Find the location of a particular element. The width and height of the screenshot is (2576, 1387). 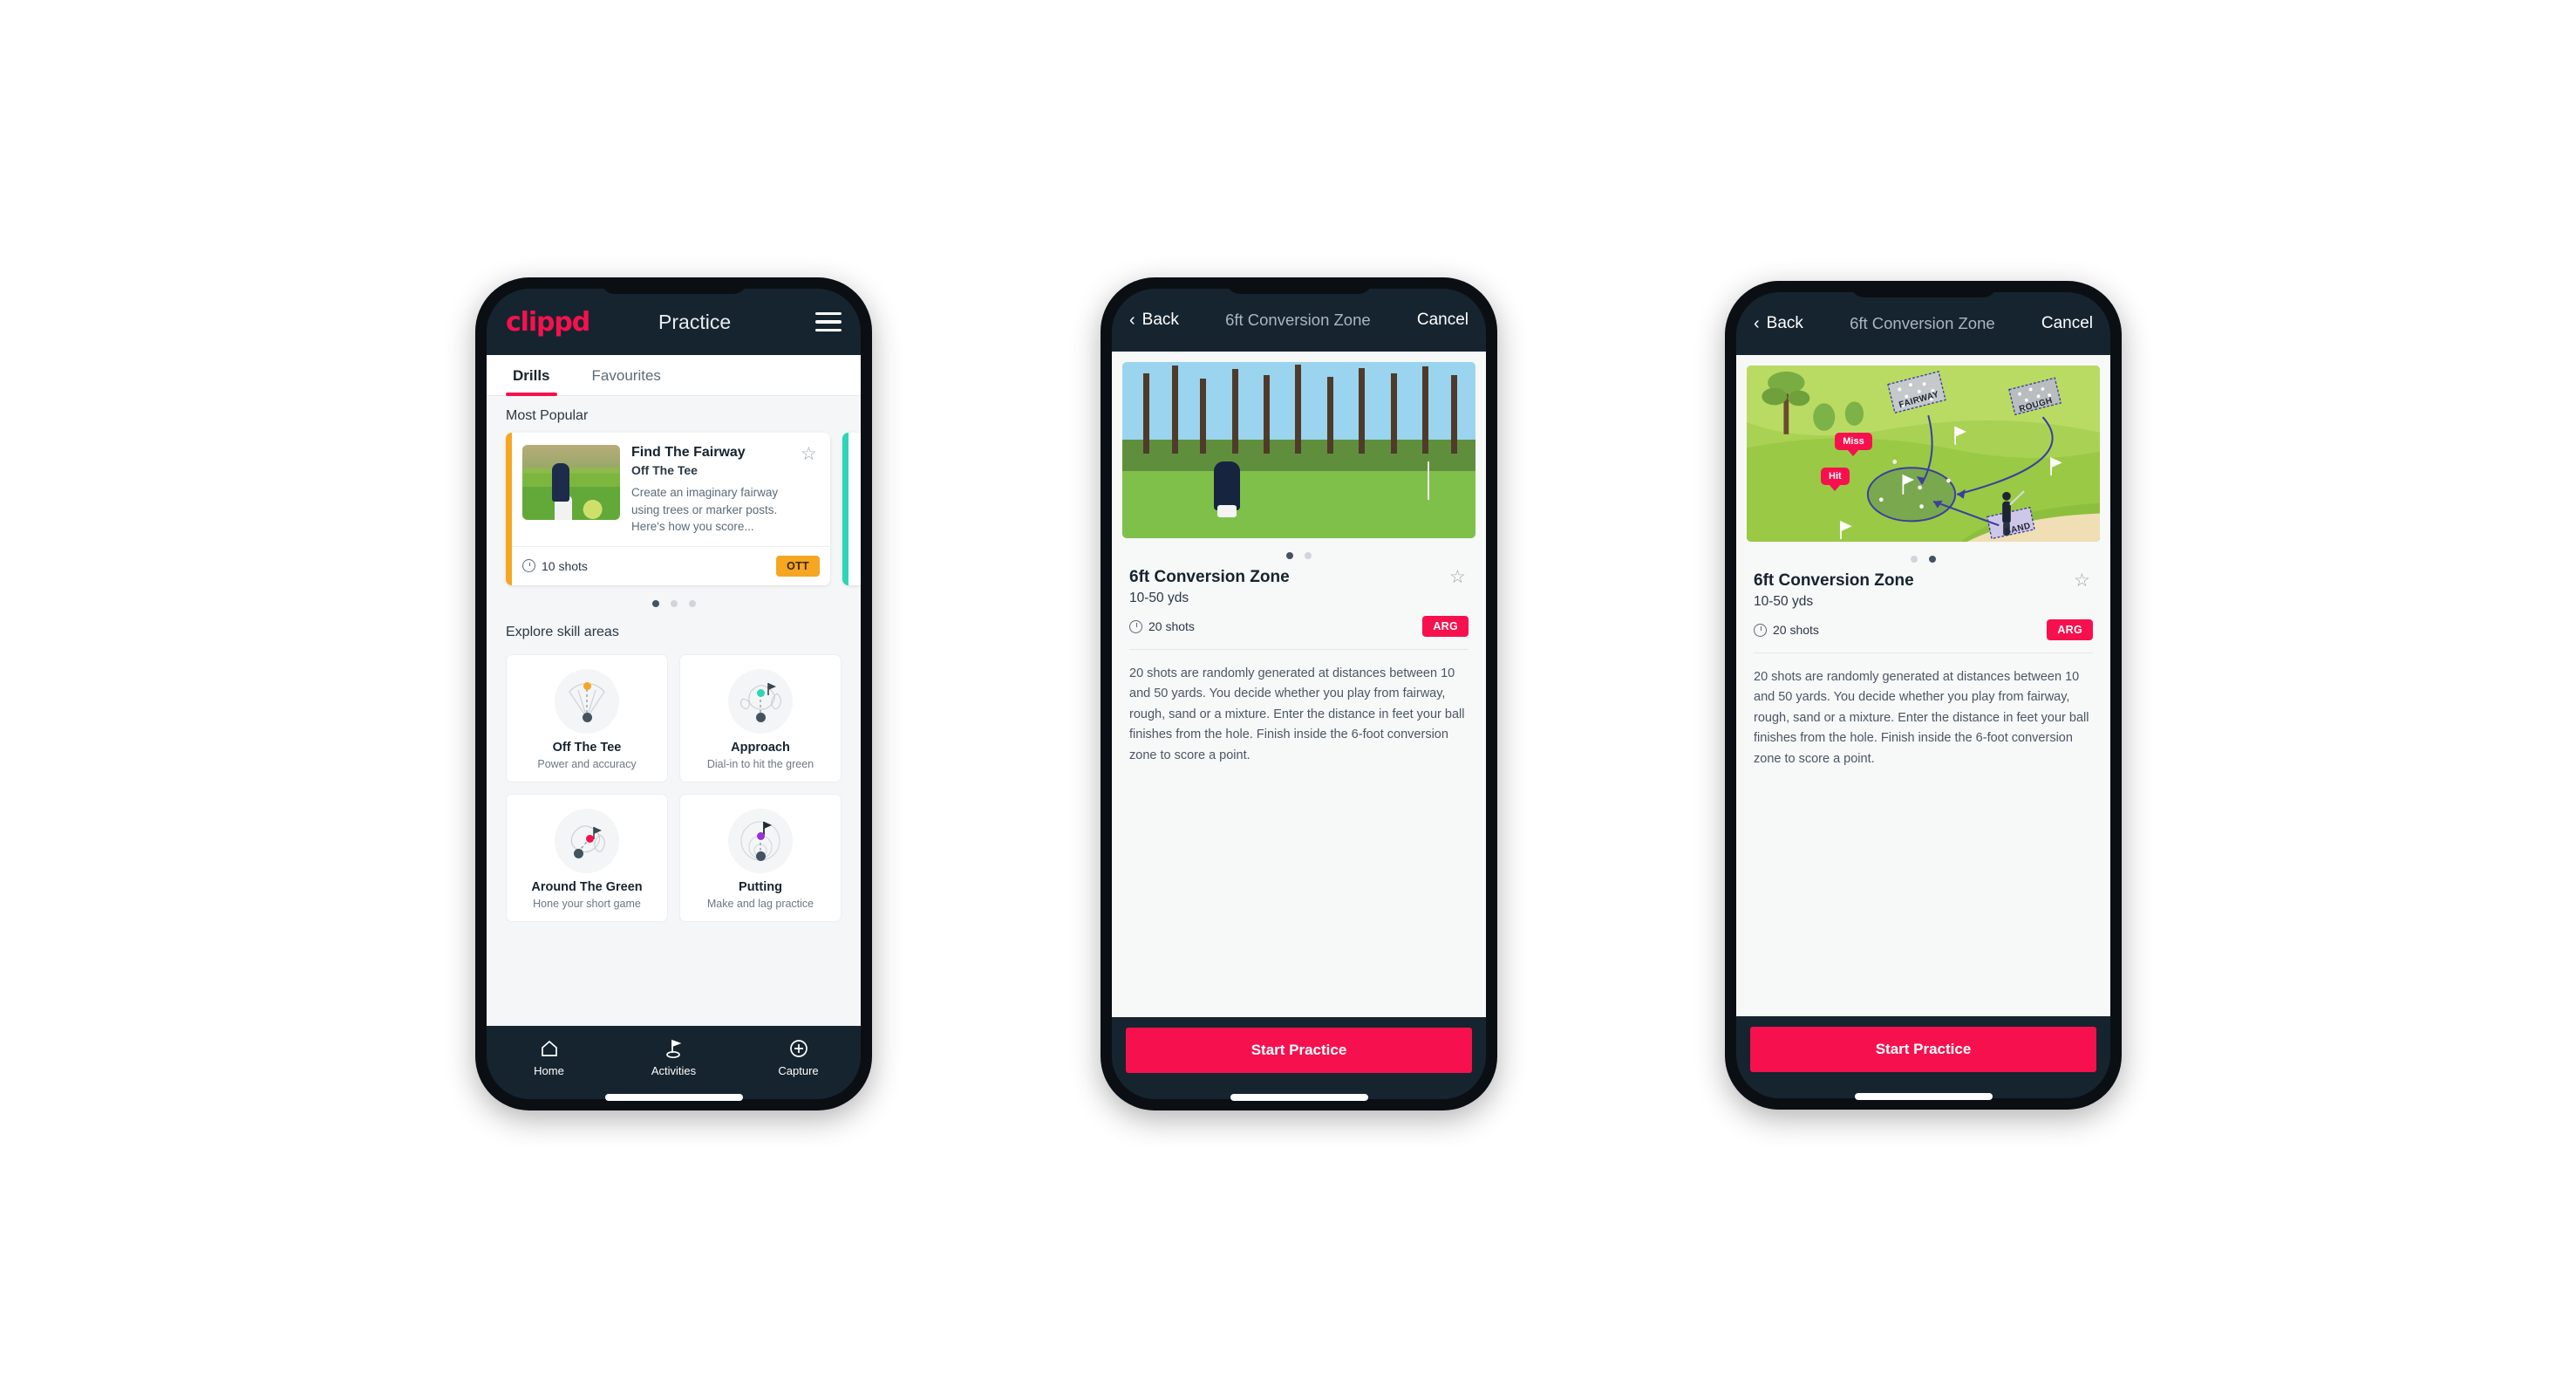

skill-name: Putting is located at coordinates (761, 887).